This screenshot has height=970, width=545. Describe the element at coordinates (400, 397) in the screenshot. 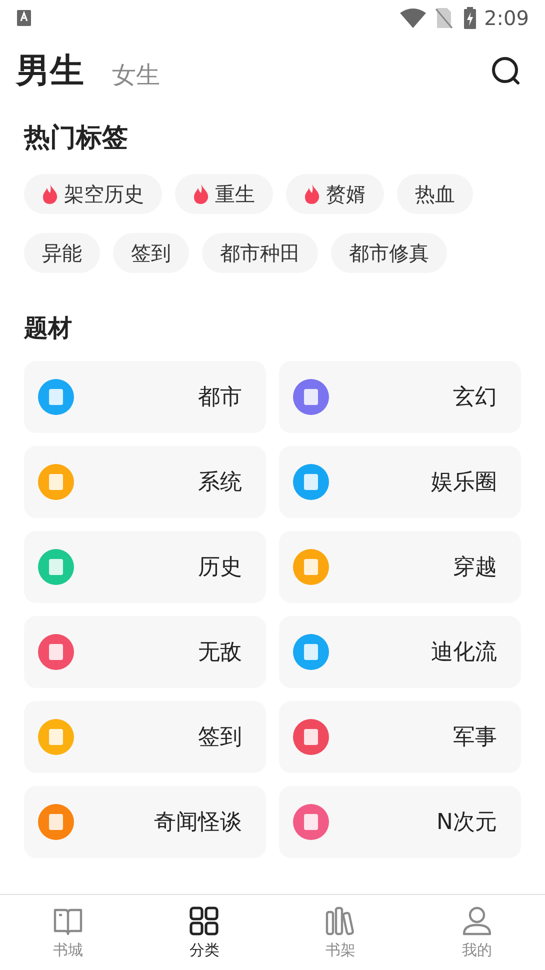

I see `genre-card: 玄幻` at that location.